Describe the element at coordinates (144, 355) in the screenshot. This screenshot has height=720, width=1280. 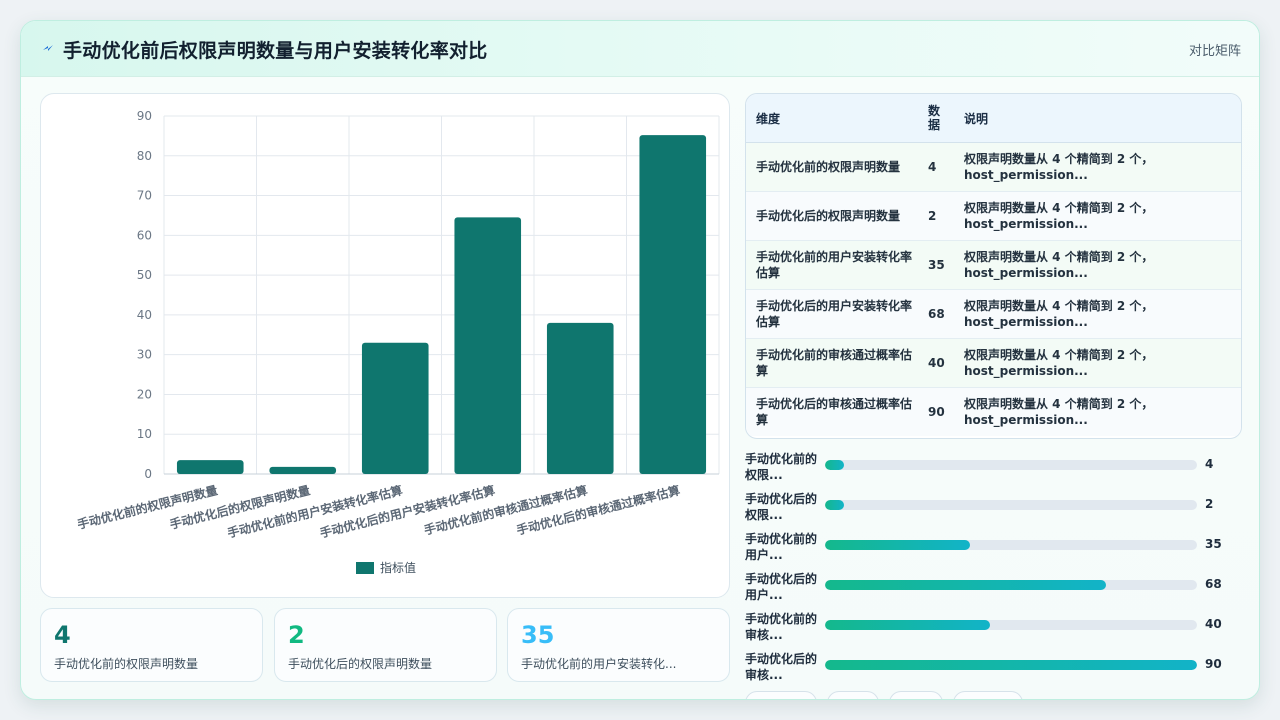
I see `y-tick-label: 30` at that location.